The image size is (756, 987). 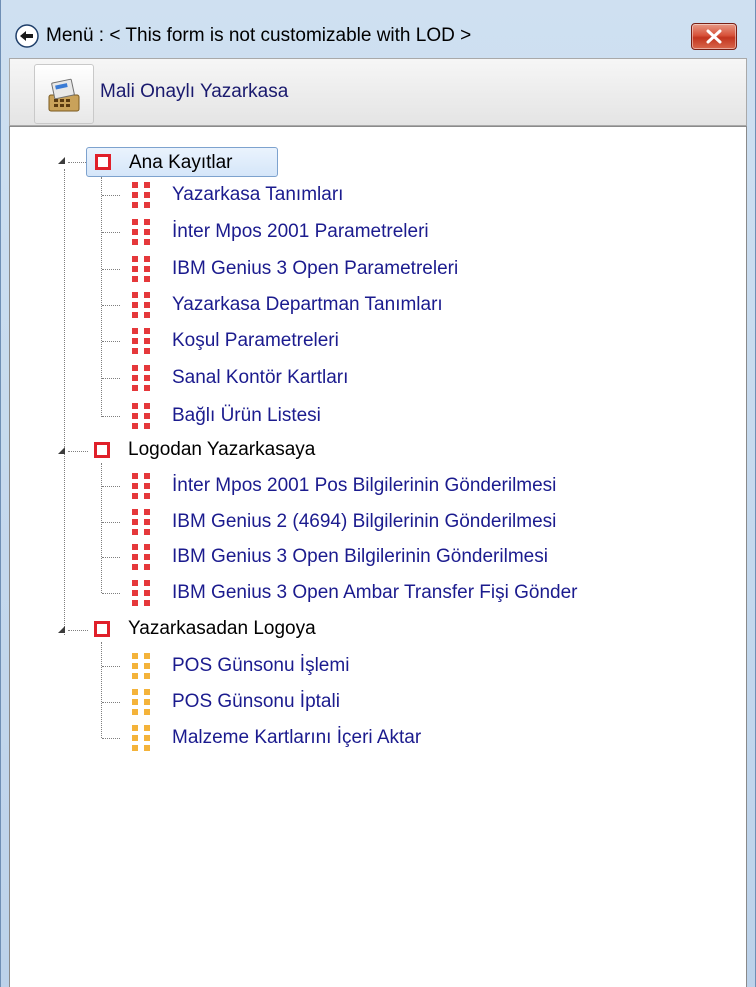 I want to click on tree-leaf-label: Bağlı Ürün Listesi, so click(x=246, y=415).